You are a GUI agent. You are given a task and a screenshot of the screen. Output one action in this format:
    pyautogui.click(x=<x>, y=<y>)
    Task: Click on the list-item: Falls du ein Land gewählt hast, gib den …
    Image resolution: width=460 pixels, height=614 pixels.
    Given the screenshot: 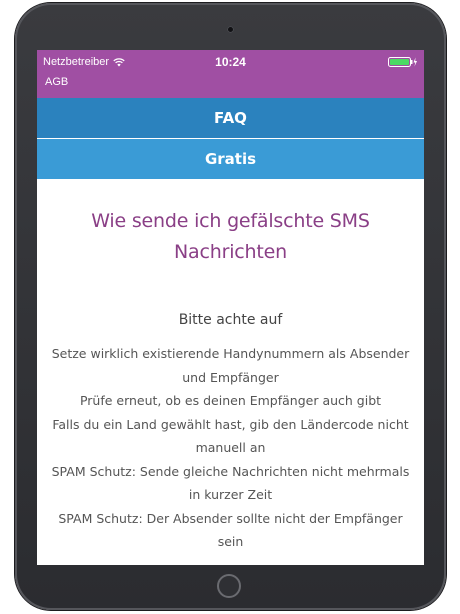 What is the action you would take?
    pyautogui.click(x=230, y=436)
    